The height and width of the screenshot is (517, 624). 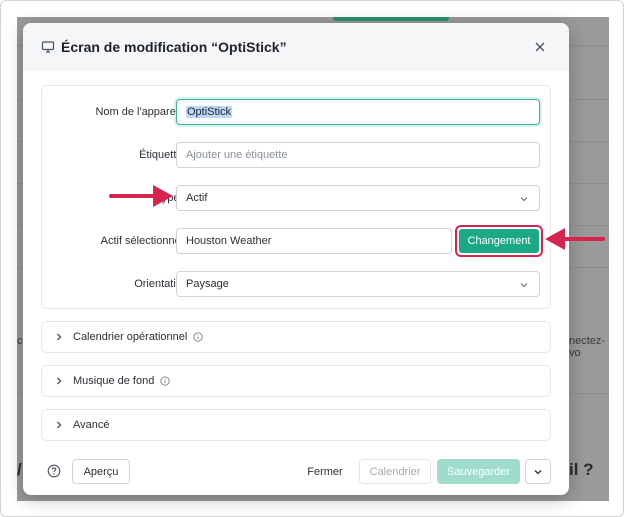 What do you see at coordinates (296, 381) in the screenshot?
I see `section-background-music: Musique de fond` at bounding box center [296, 381].